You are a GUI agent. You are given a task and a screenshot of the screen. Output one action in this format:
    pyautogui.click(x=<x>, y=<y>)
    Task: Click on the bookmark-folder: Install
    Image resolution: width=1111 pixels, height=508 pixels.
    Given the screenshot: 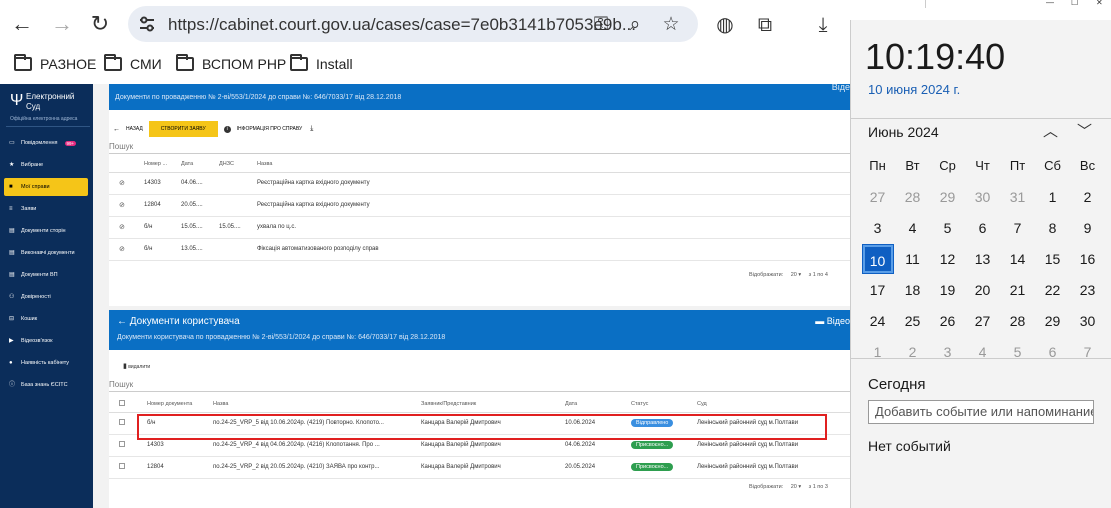 What is the action you would take?
    pyautogui.click(x=321, y=63)
    